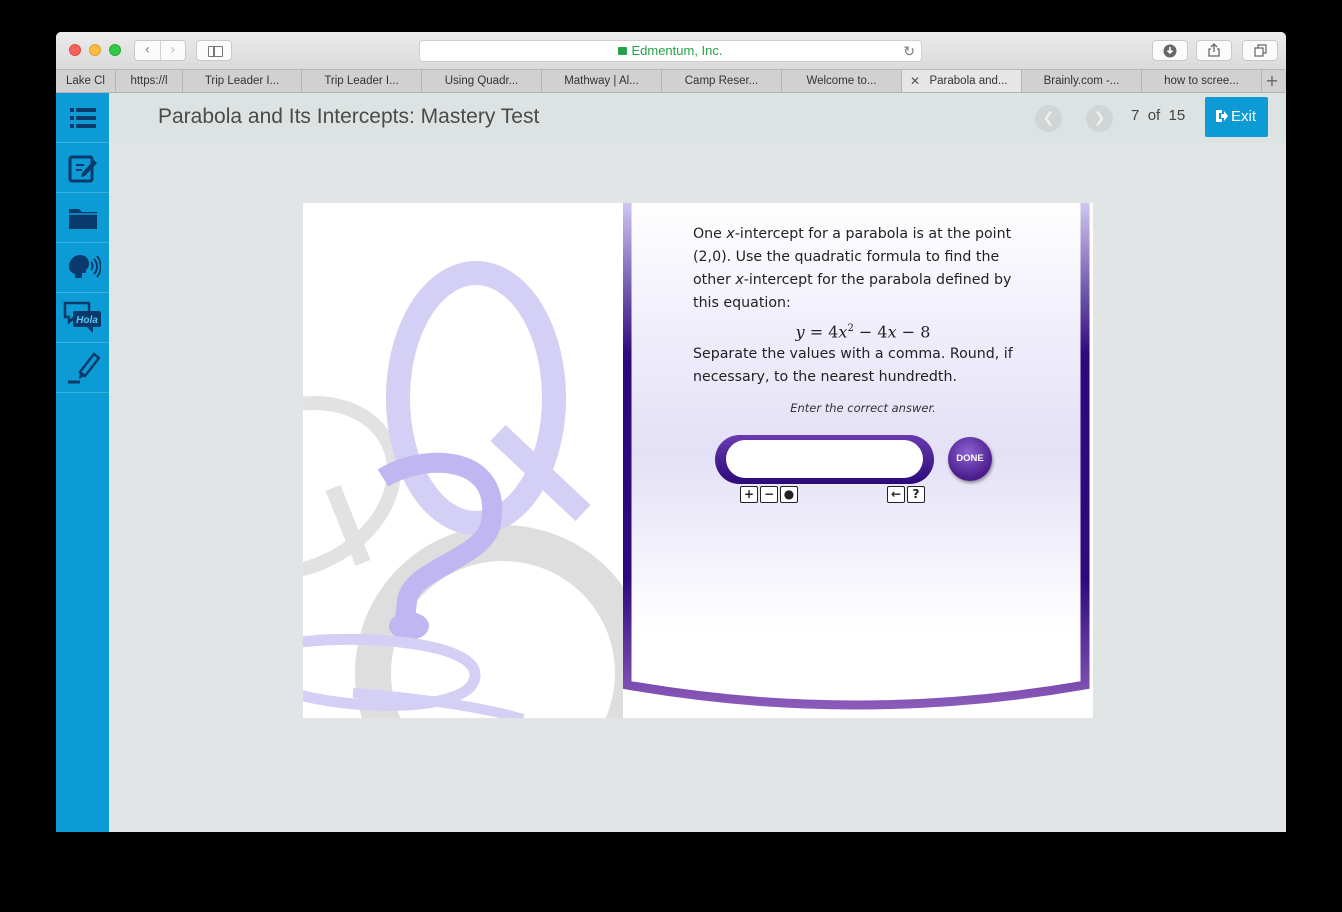 Image resolution: width=1342 pixels, height=912 pixels. What do you see at coordinates (1135, 115) in the screenshot?
I see `current-question: 7` at bounding box center [1135, 115].